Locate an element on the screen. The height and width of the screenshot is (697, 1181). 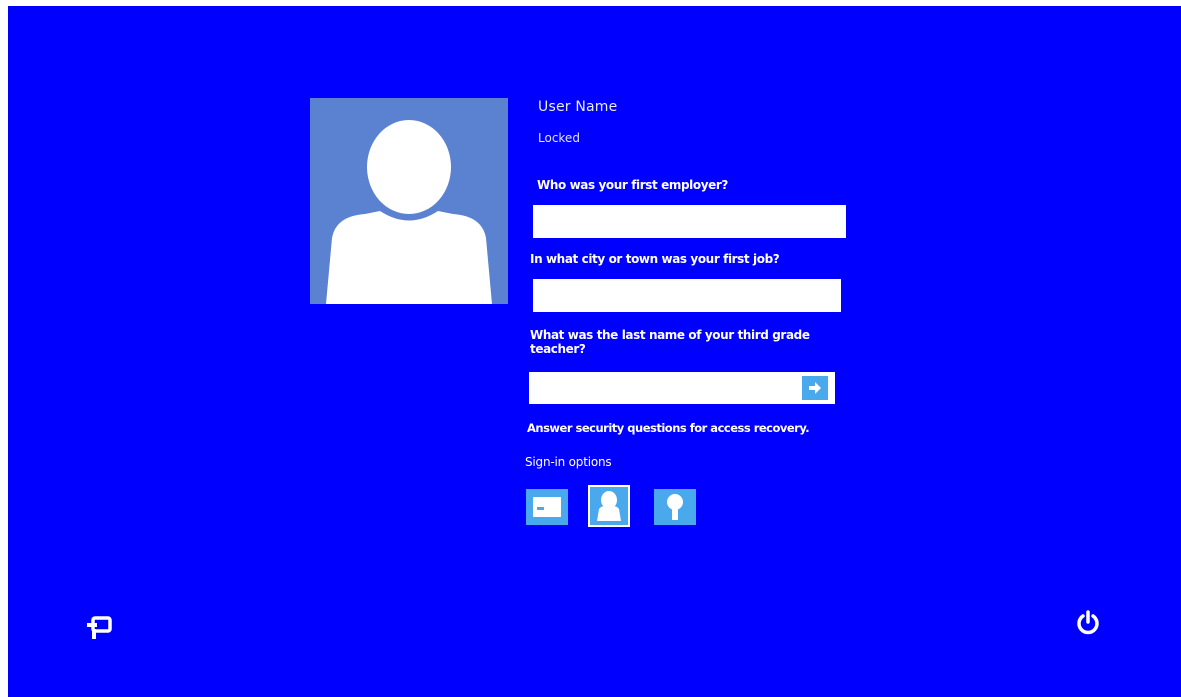
user-silhouette-icon is located at coordinates (409, 212).